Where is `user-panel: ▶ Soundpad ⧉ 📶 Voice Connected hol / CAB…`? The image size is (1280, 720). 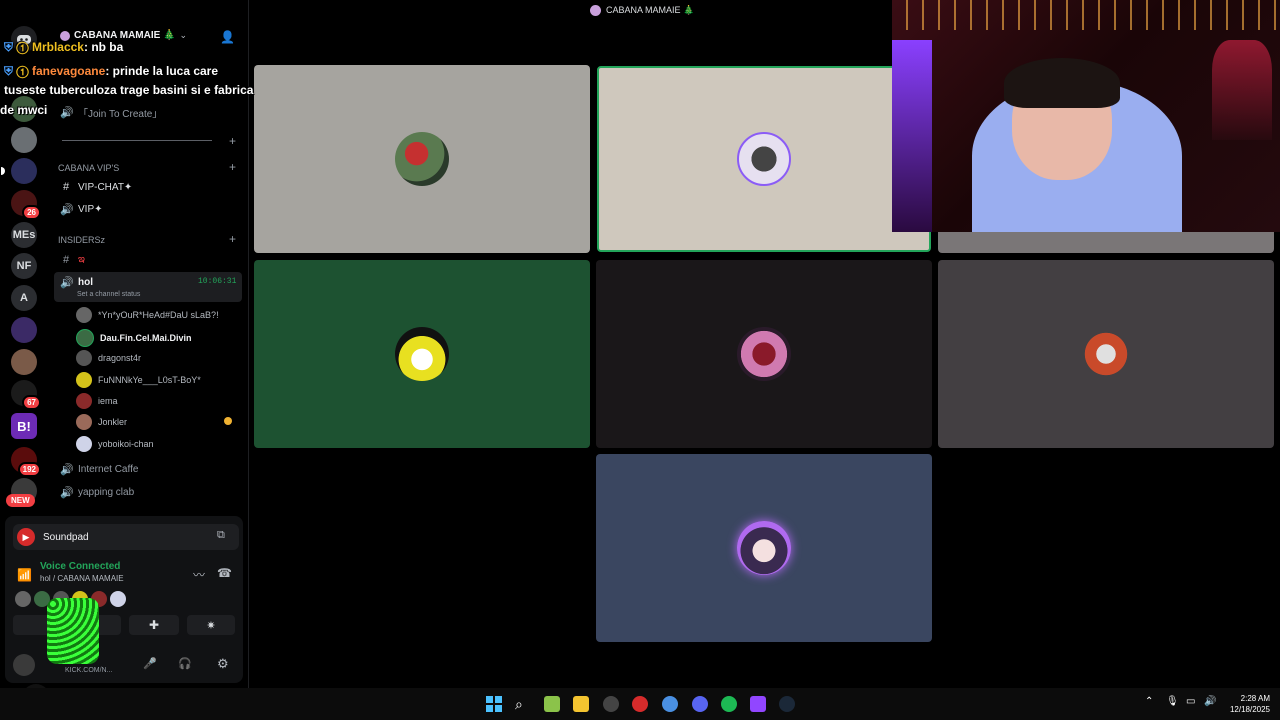 user-panel: ▶ Soundpad ⧉ 📶 Voice Connected hol / CAB… is located at coordinates (124, 599).